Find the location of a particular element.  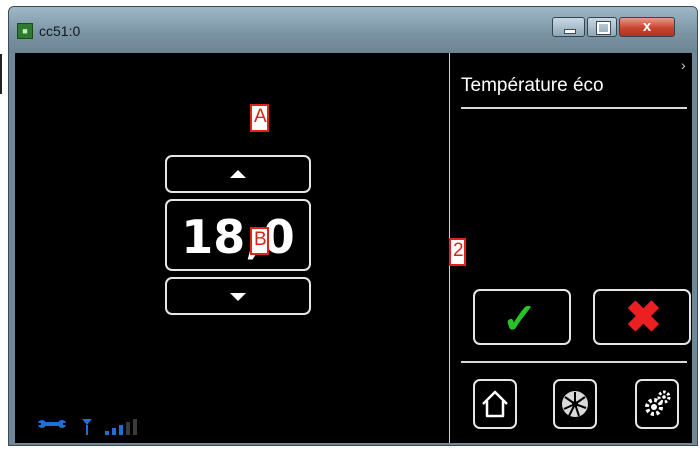

fan-button is located at coordinates (575, 404).